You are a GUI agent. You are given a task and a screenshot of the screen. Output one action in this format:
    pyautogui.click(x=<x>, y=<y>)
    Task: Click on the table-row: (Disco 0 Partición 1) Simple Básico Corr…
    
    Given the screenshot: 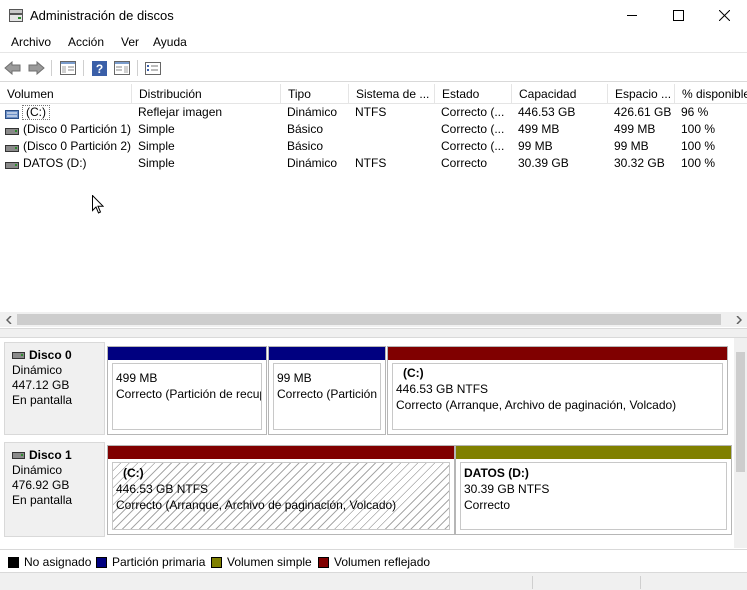 What is the action you would take?
    pyautogui.click(x=373, y=129)
    